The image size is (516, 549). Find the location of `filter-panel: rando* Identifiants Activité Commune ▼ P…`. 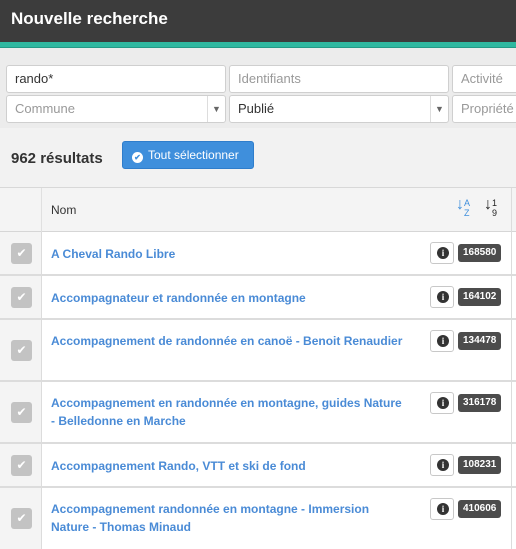

filter-panel: rando* Identifiants Activité Commune ▼ P… is located at coordinates (258, 88).